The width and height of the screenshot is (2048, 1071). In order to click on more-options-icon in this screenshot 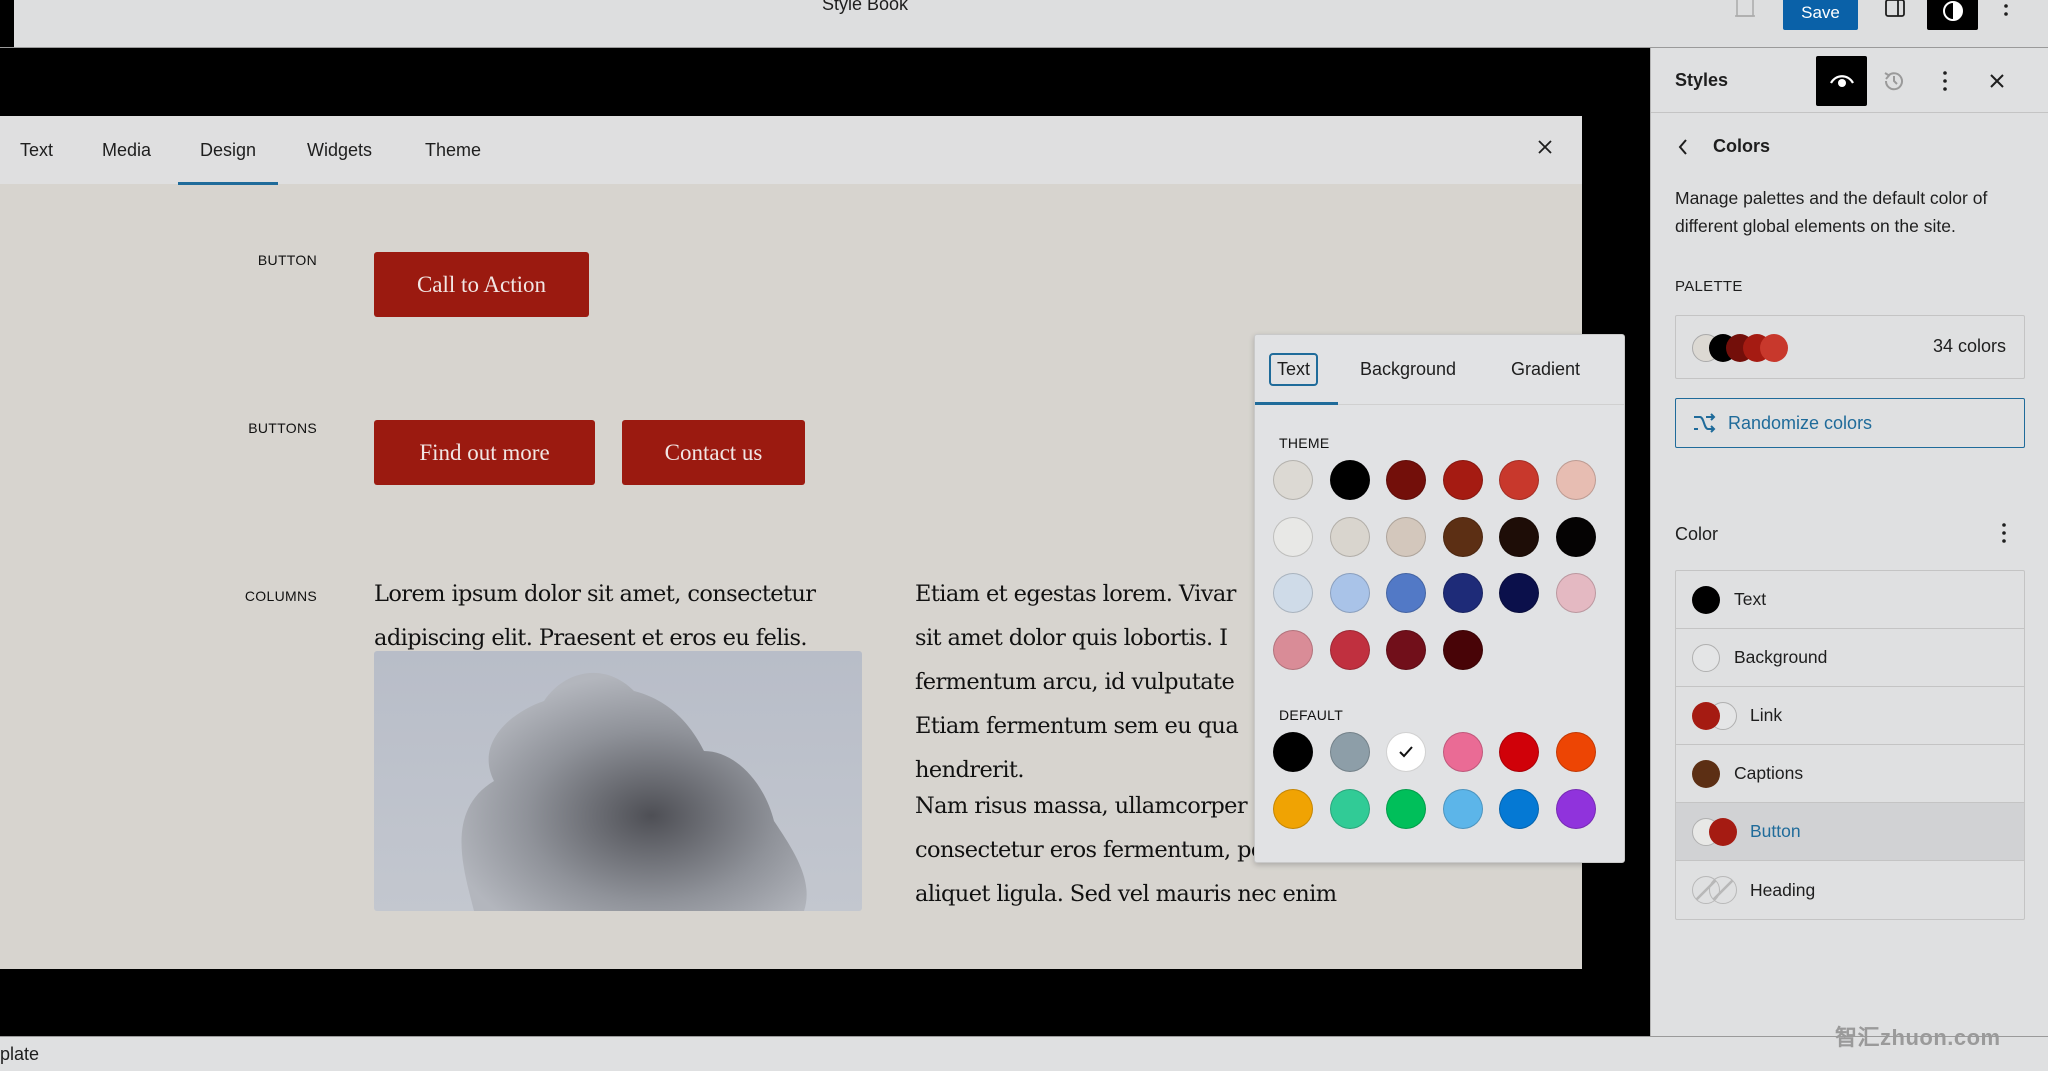, I will do `click(2006, 13)`.